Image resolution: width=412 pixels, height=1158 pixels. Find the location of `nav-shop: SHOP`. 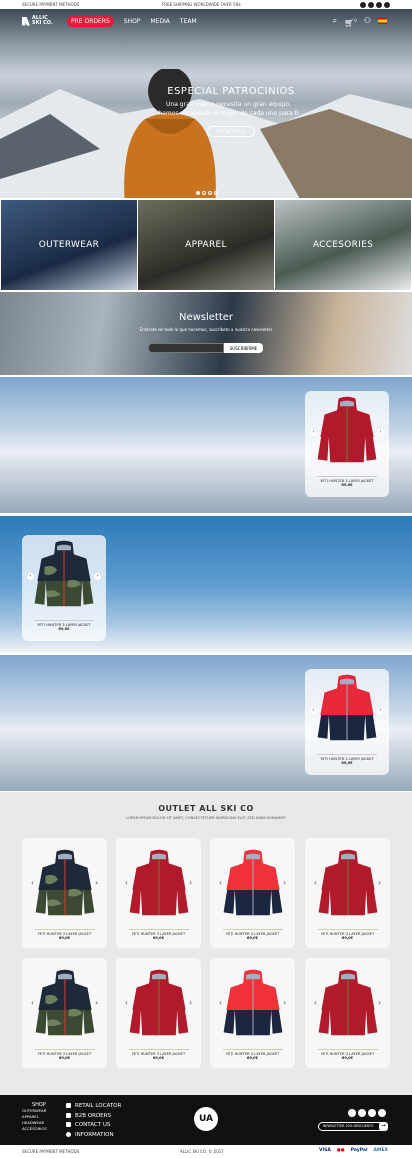

nav-shop: SHOP is located at coordinates (132, 21).